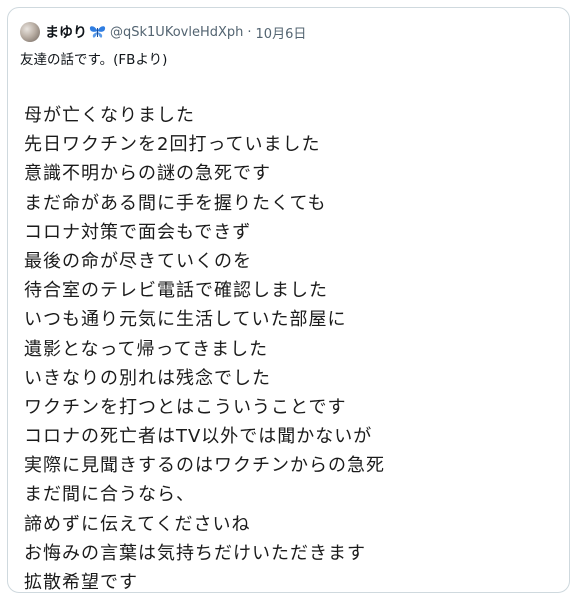 Image resolution: width=579 pixels, height=602 pixels. I want to click on tweet-line: 意識不明からの謎の急死です, so click(147, 174).